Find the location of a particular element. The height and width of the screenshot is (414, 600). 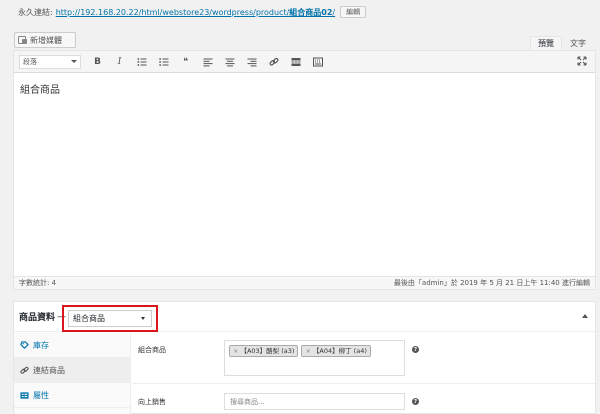

add-media-button: 新增媒體 is located at coordinates (45, 40).